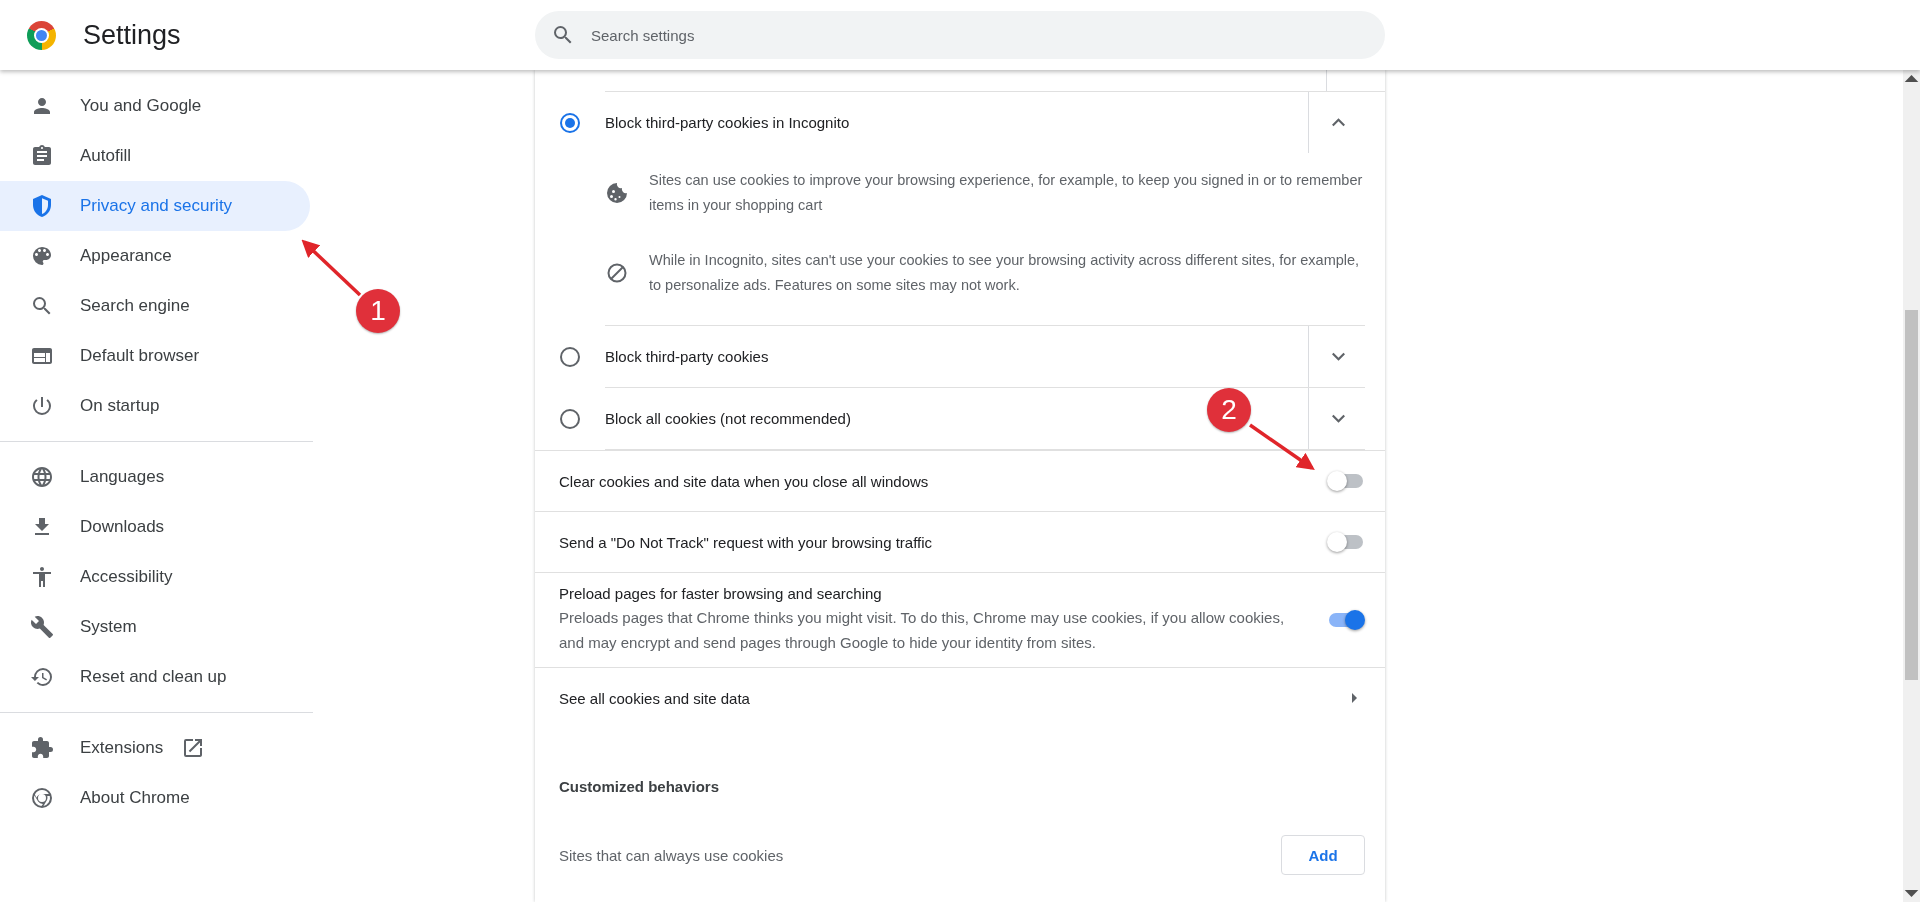 Image resolution: width=1920 pixels, height=902 pixels. What do you see at coordinates (1006, 193) in the screenshot?
I see `description-text: Sites can use cookies to improve your browsing experience, for example, to keep you signed in or to remember items in your shopping cart` at bounding box center [1006, 193].